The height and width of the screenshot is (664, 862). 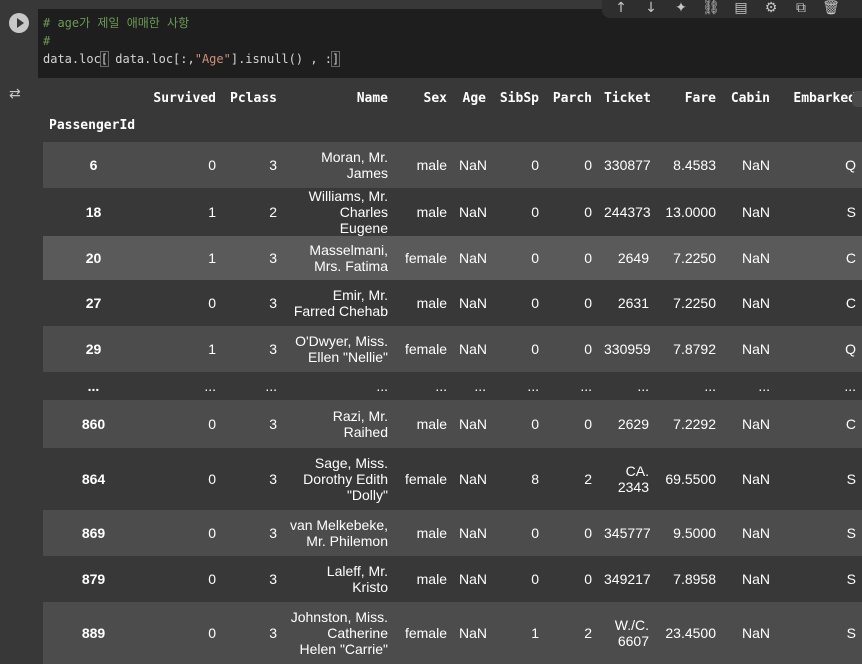 I want to click on code-token-string: "Age", so click(x=212, y=59).